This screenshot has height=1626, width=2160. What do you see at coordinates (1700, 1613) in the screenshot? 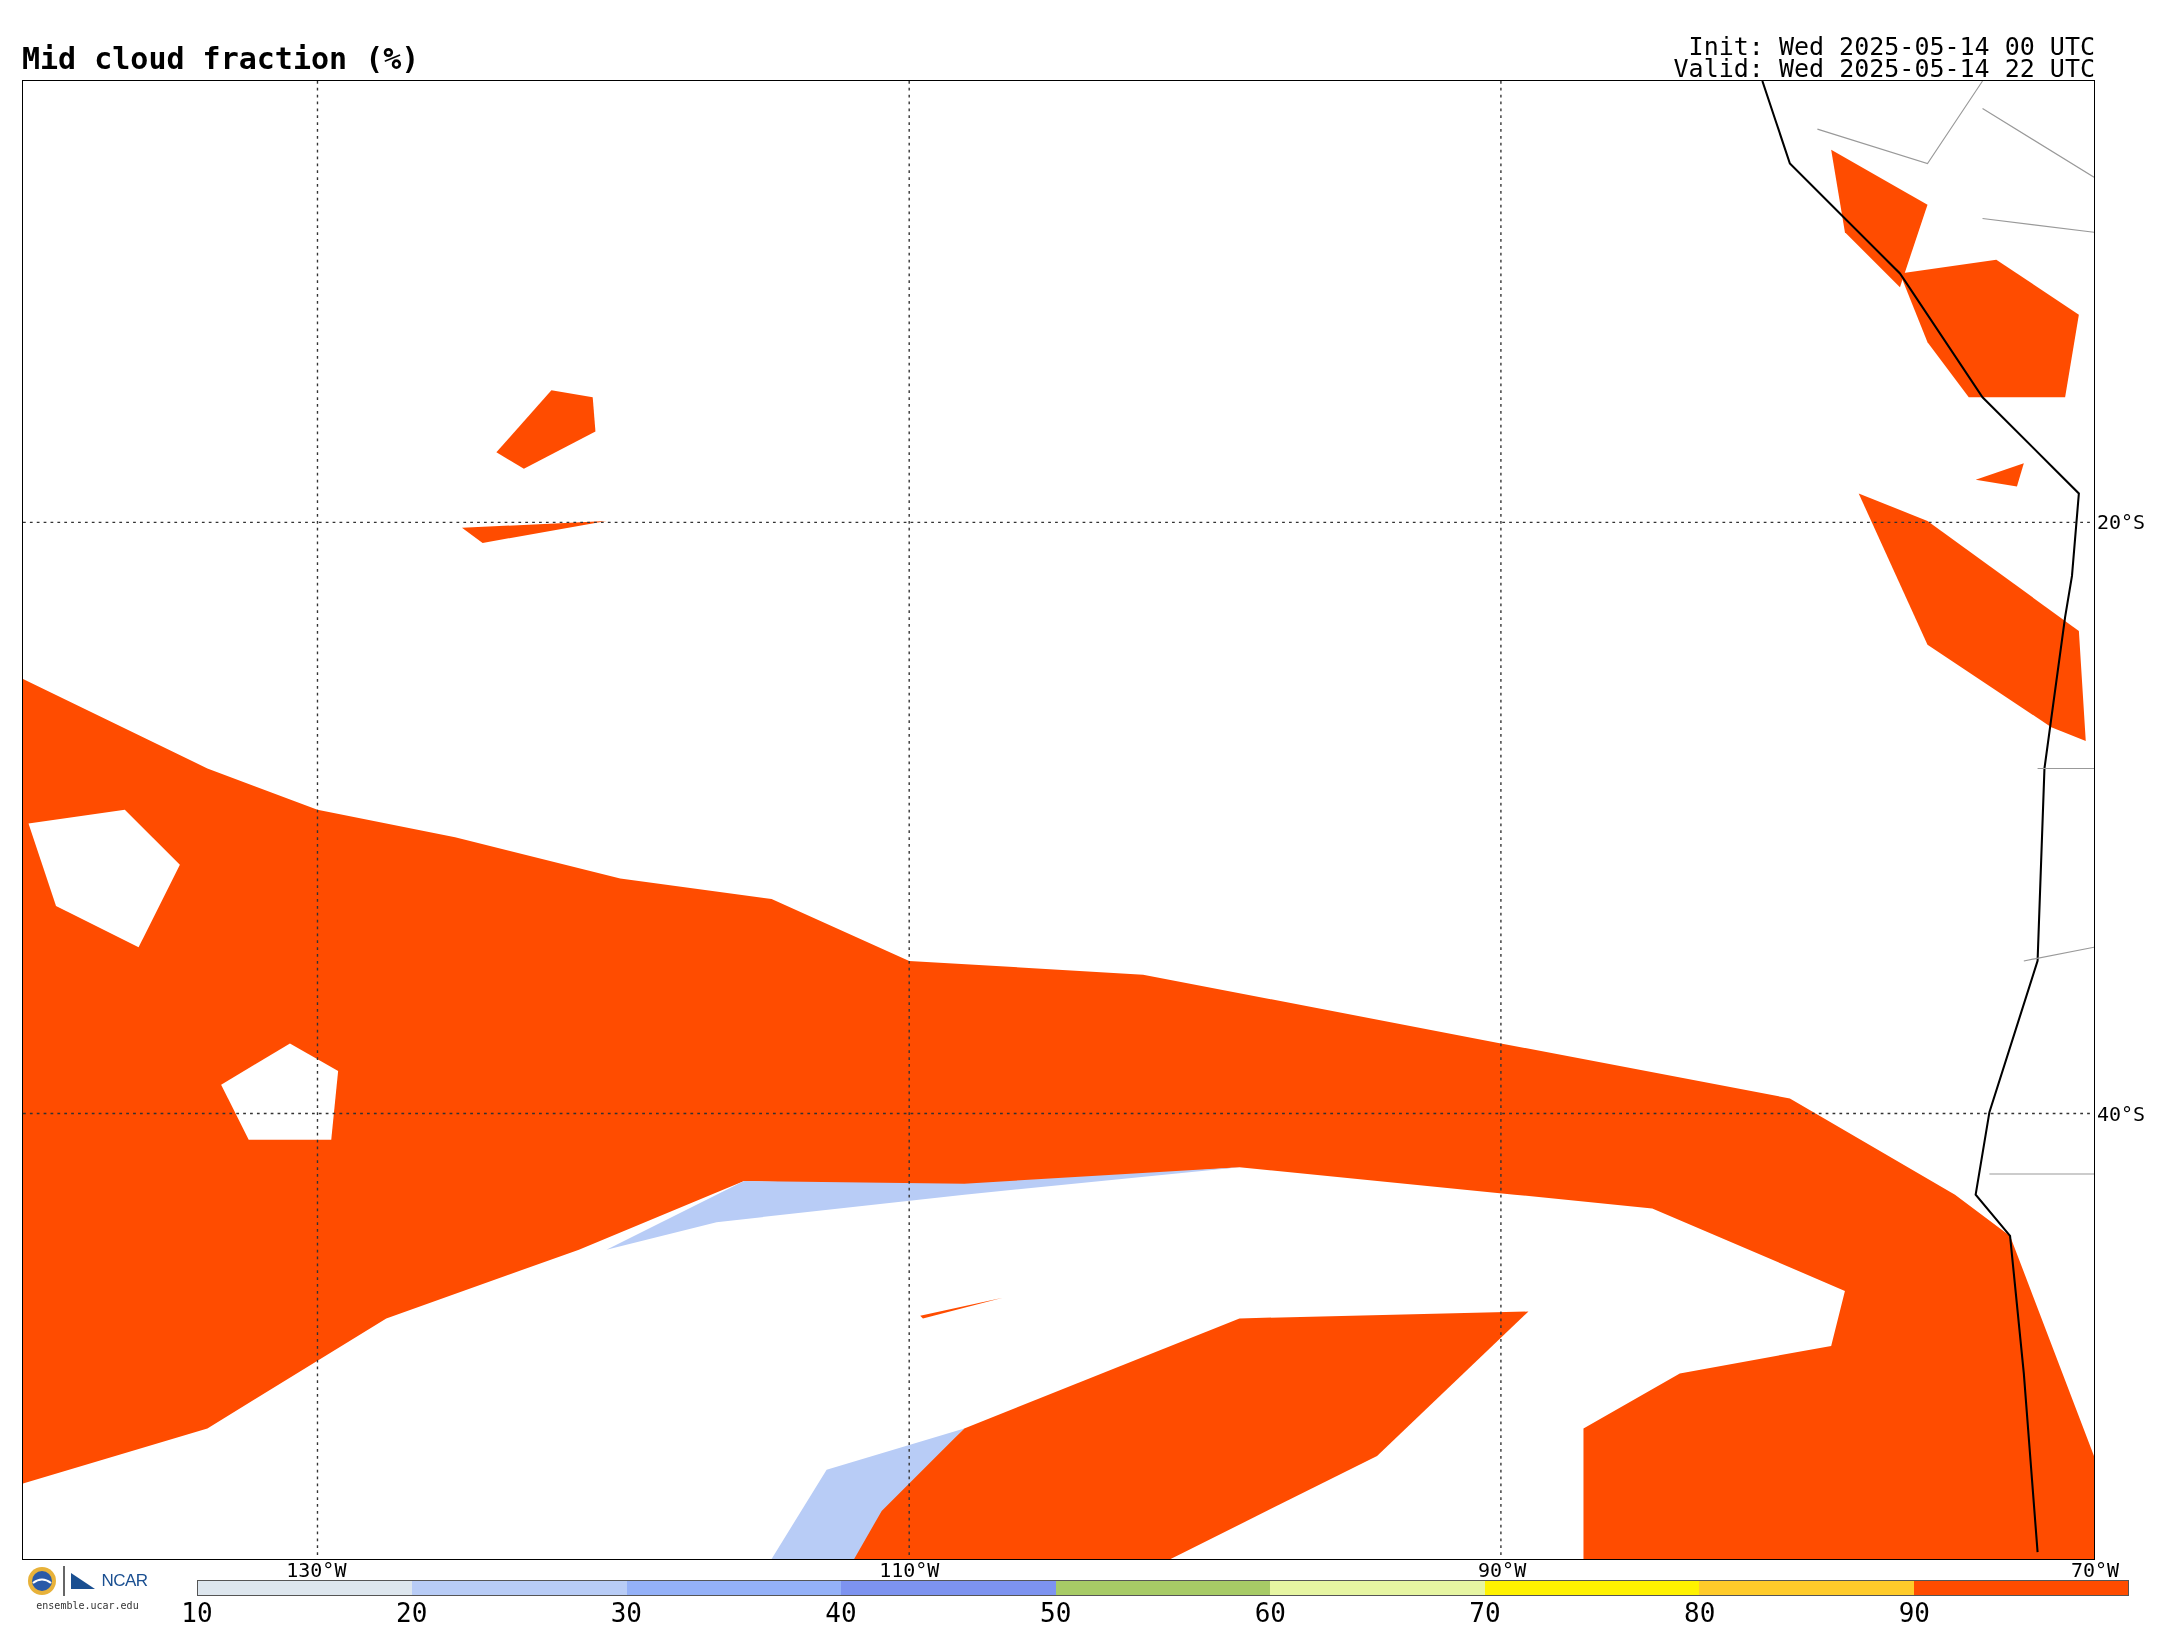
I see `colorbar-tick-label: 80` at bounding box center [1700, 1613].